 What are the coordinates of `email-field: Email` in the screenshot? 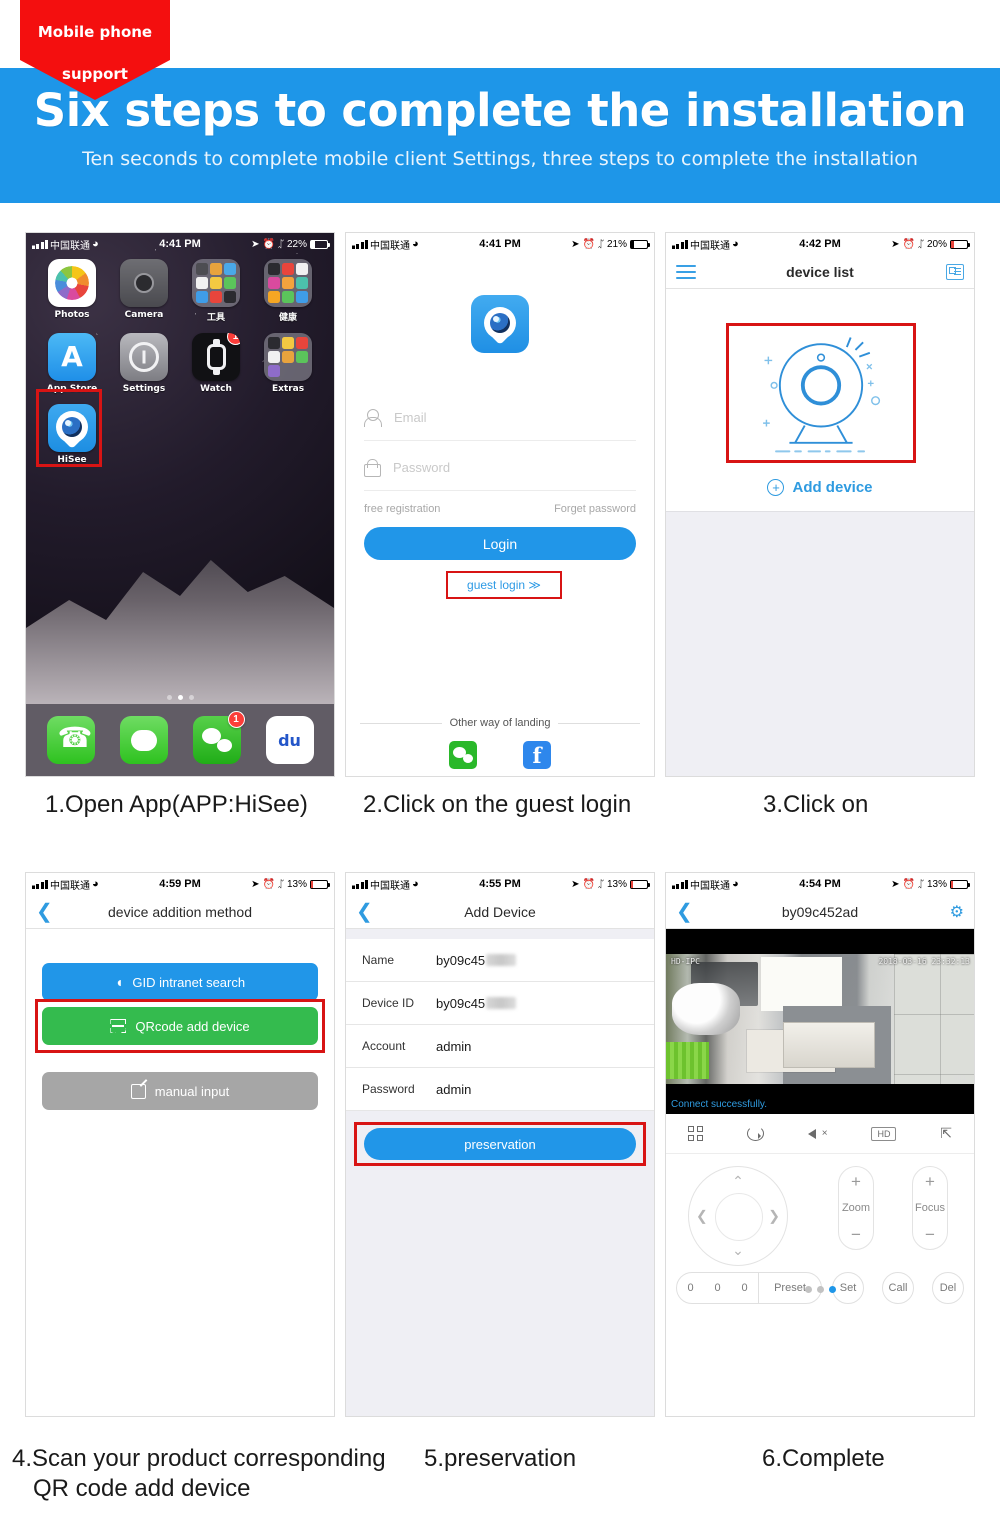 It's located at (500, 418).